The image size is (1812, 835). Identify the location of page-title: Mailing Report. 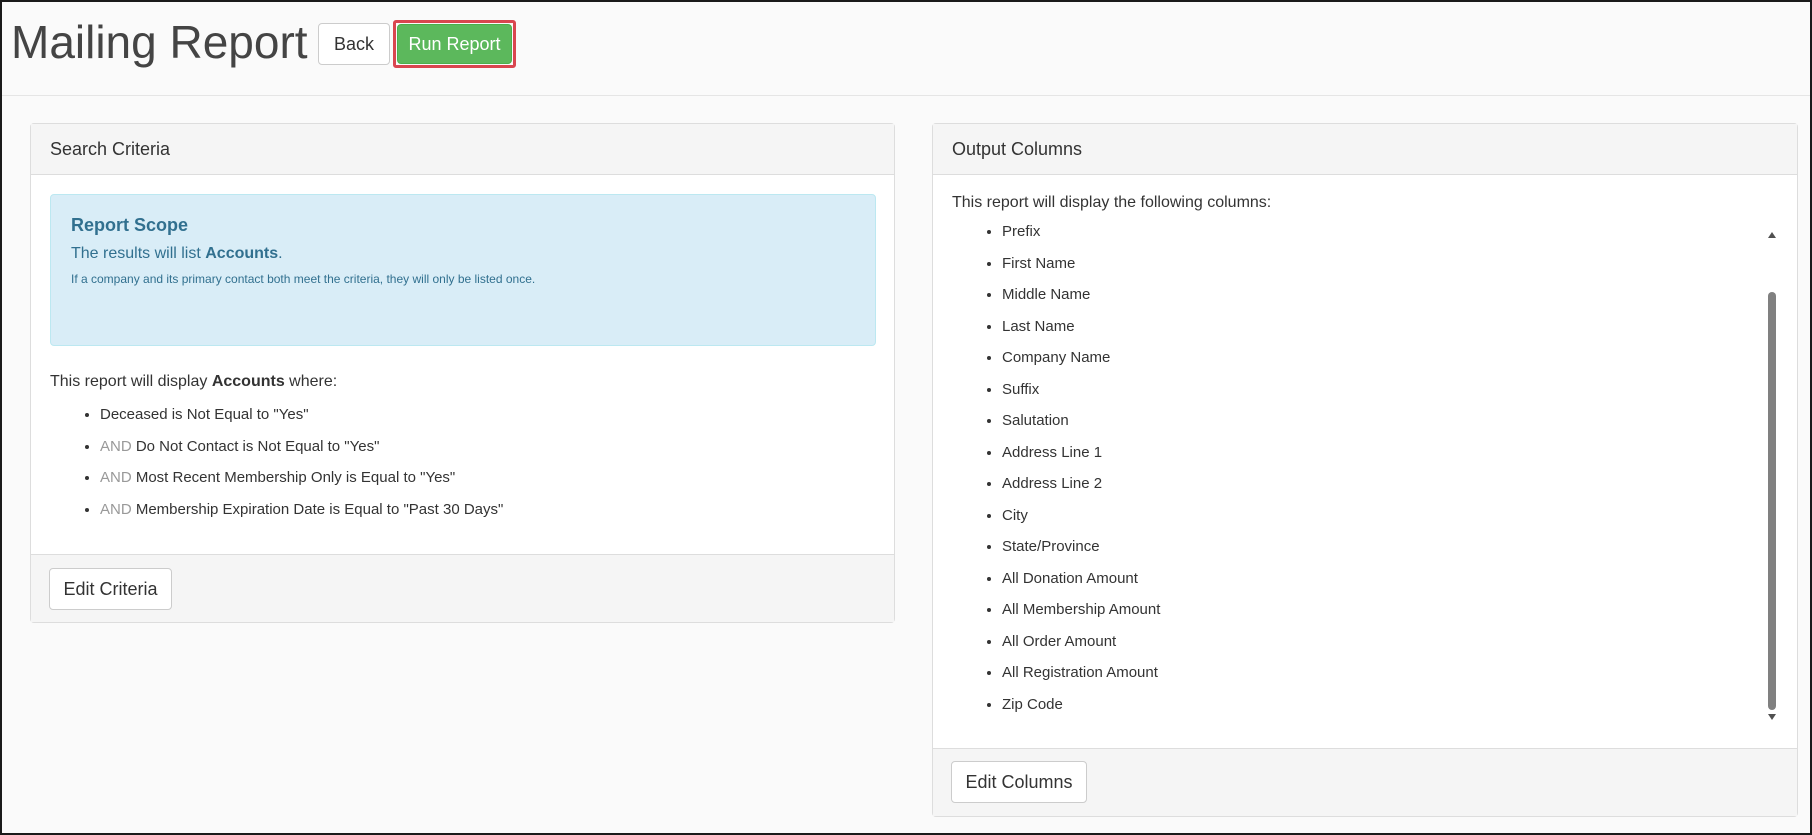
(159, 42).